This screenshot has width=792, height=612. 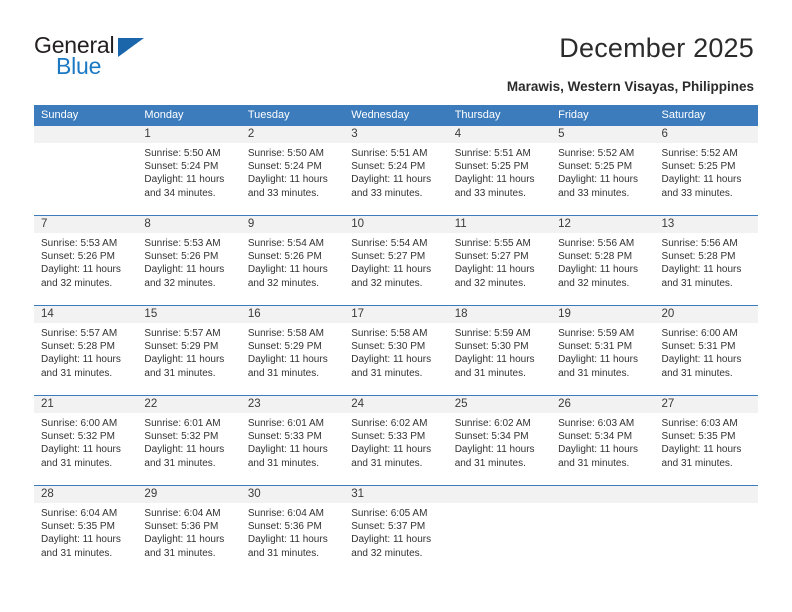 What do you see at coordinates (477, 115) in the screenshot?
I see `weekday-header-thursday: Thursday` at bounding box center [477, 115].